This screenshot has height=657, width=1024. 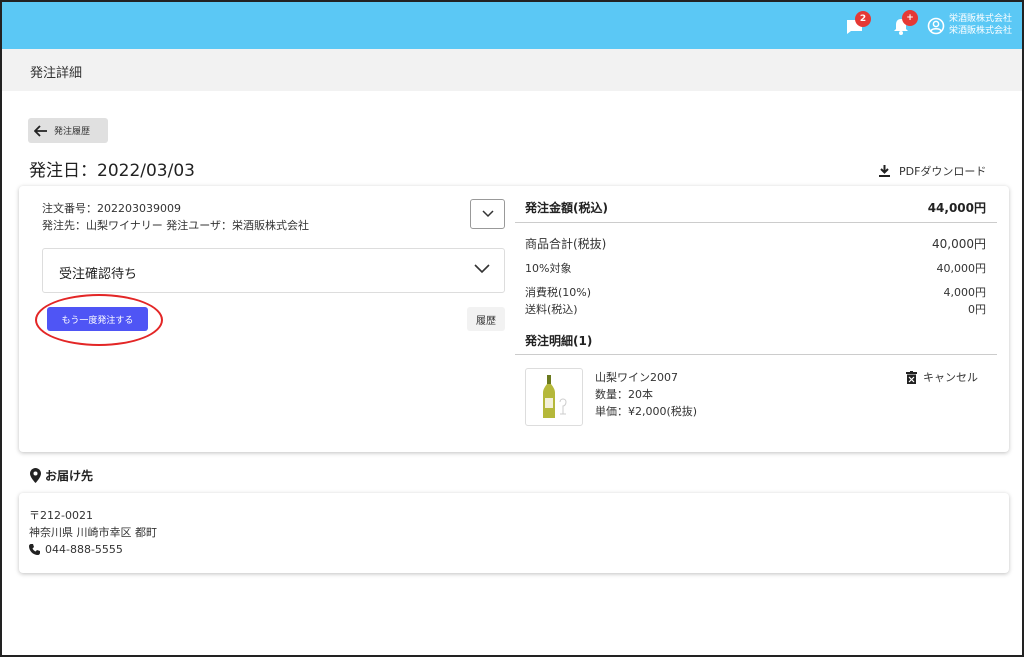 I want to click on notifications-button: +, so click(x=905, y=24).